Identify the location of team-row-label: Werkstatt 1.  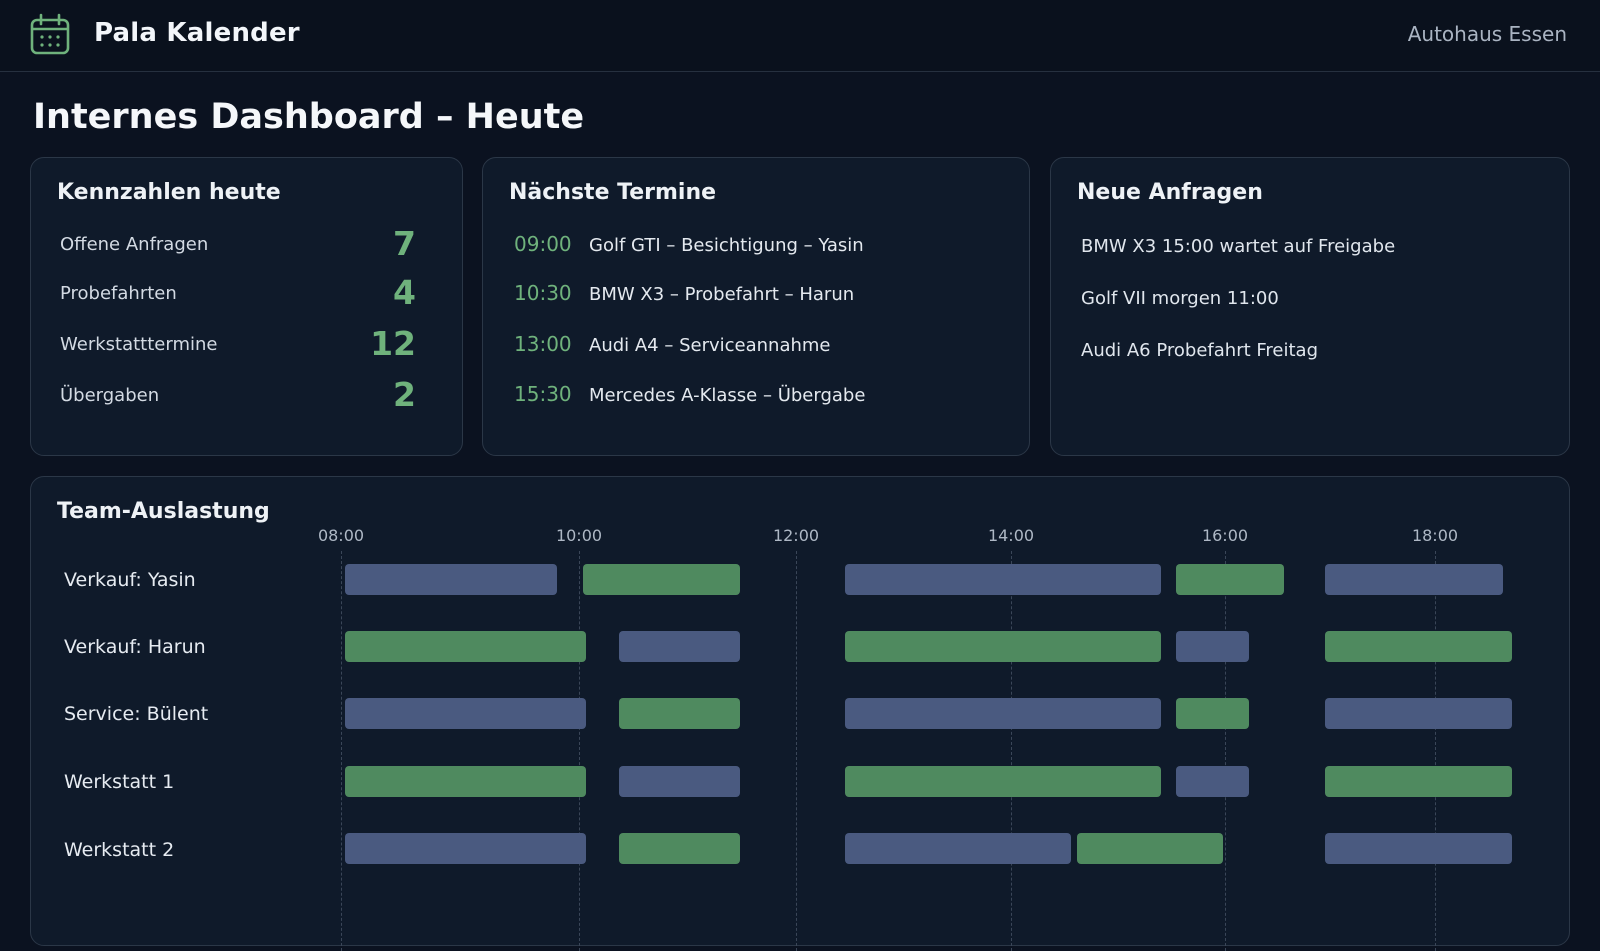
(119, 782).